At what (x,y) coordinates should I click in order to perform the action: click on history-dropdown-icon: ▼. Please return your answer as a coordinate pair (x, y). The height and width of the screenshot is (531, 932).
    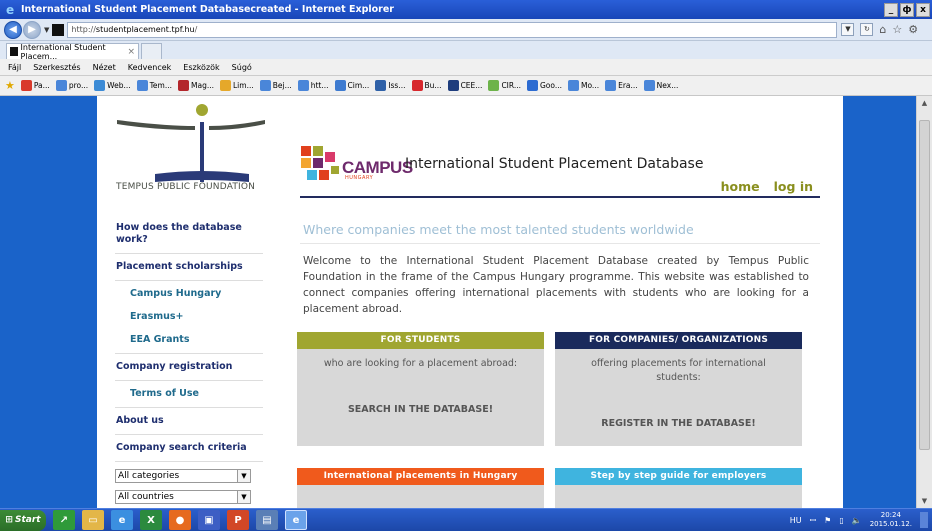
    Looking at the image, I should click on (46, 30).